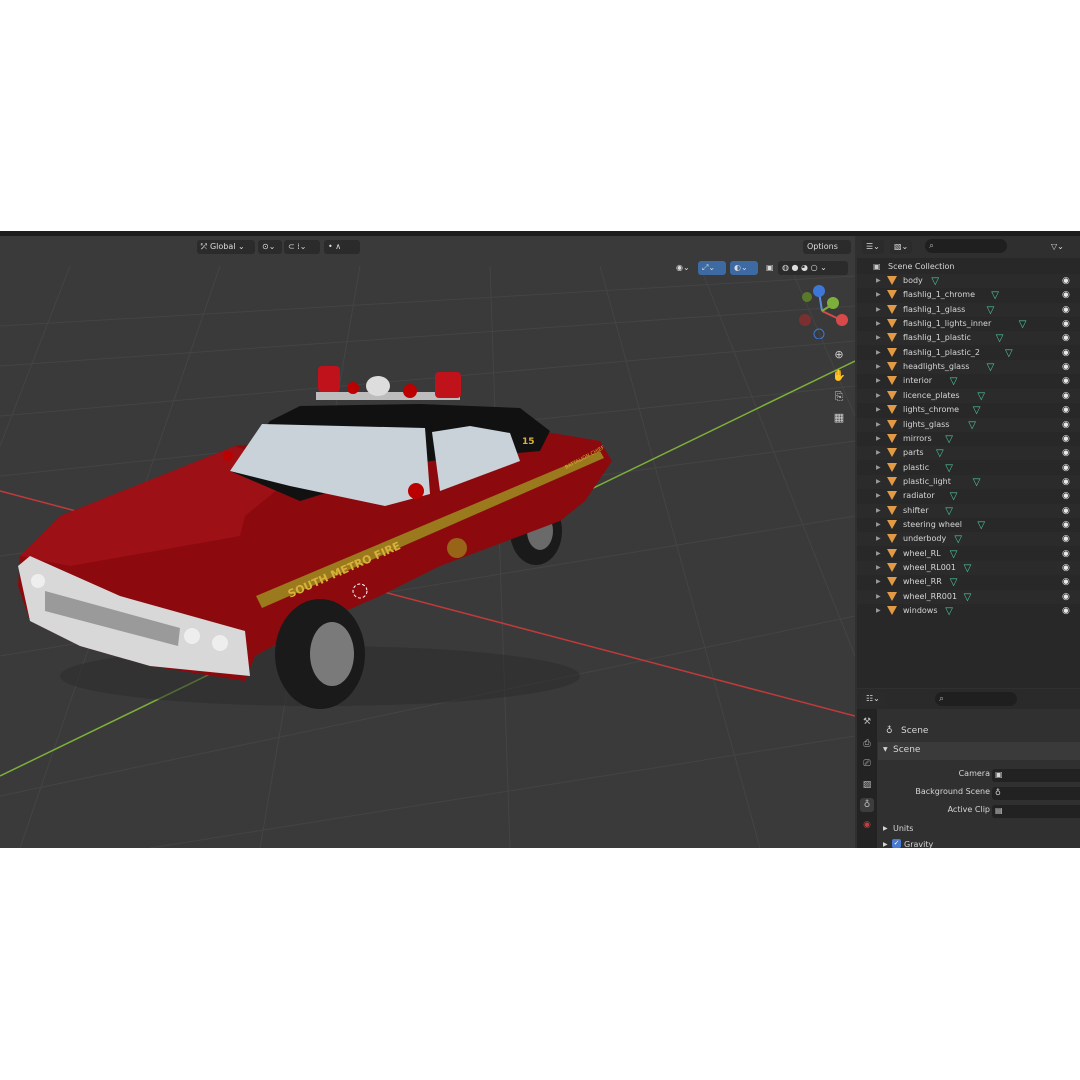 This screenshot has height=1080, width=1080. Describe the element at coordinates (684, 268) in the screenshot. I see `view-object-types-button: ◉⌄` at that location.